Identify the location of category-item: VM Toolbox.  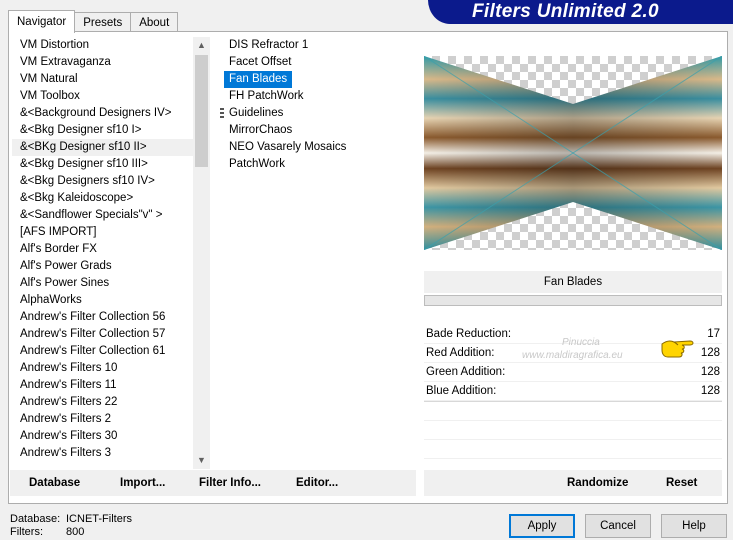
(109, 96).